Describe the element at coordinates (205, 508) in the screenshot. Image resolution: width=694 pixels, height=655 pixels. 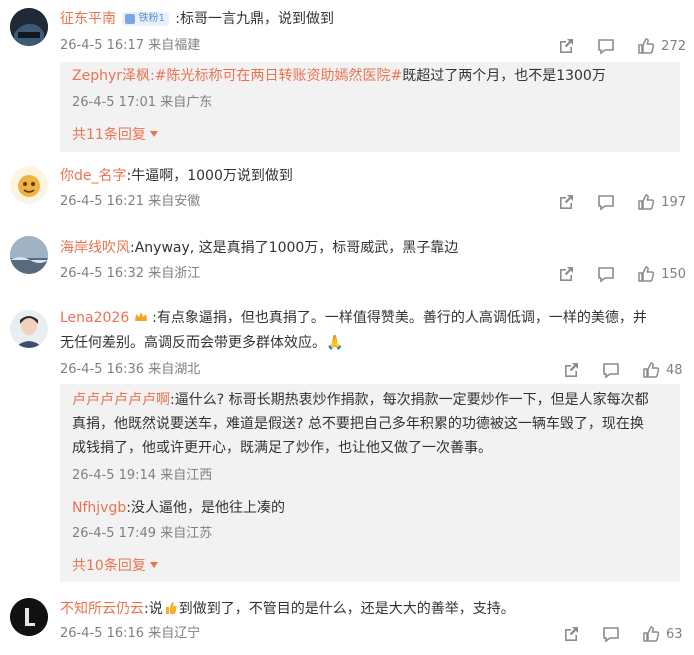
I see `reply-text: :没人逼他，是他往上凑的` at that location.